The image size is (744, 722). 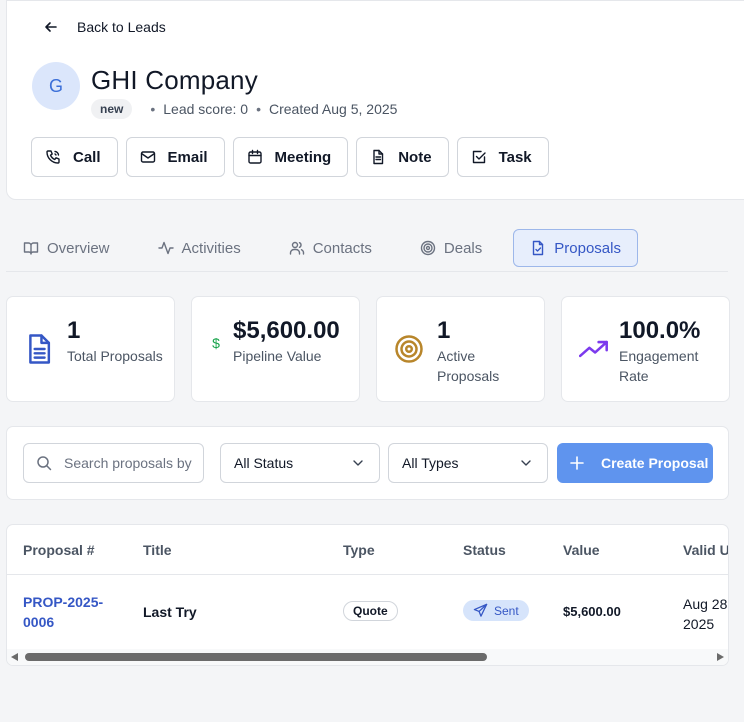 I want to click on horizontal-scrollbar, so click(x=367, y=657).